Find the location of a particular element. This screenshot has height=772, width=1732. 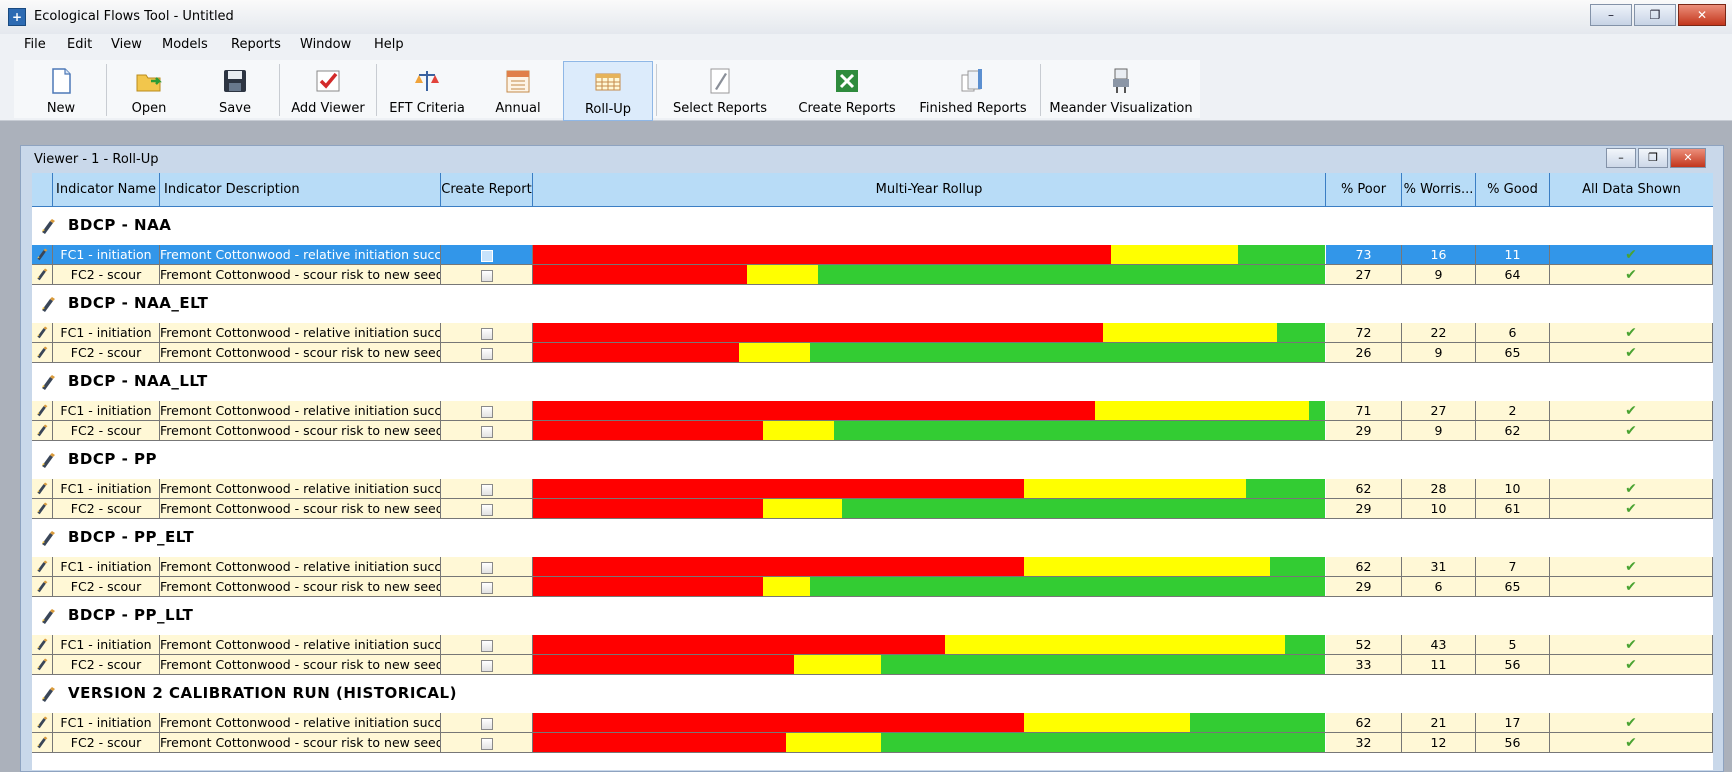

percent-worrisome: 12 is located at coordinates (1439, 743).